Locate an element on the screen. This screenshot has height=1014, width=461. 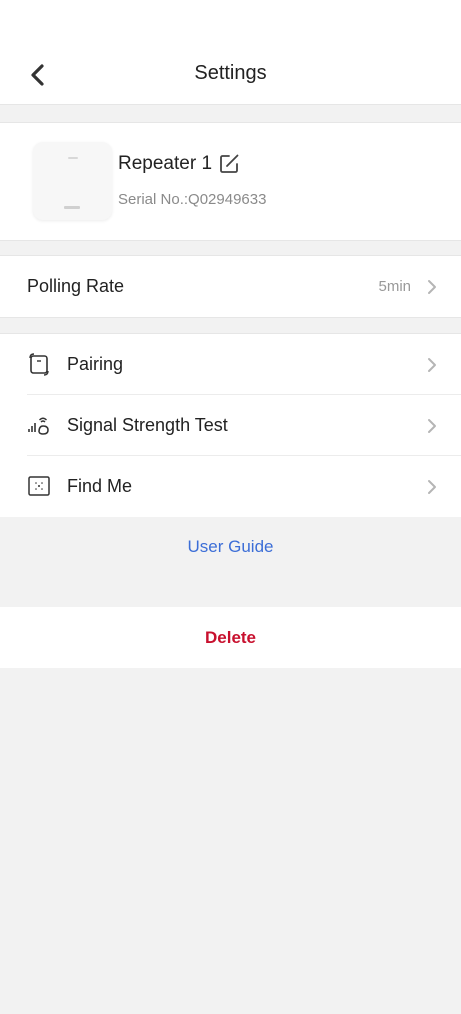
pairing-label: Pairing is located at coordinates (95, 364).